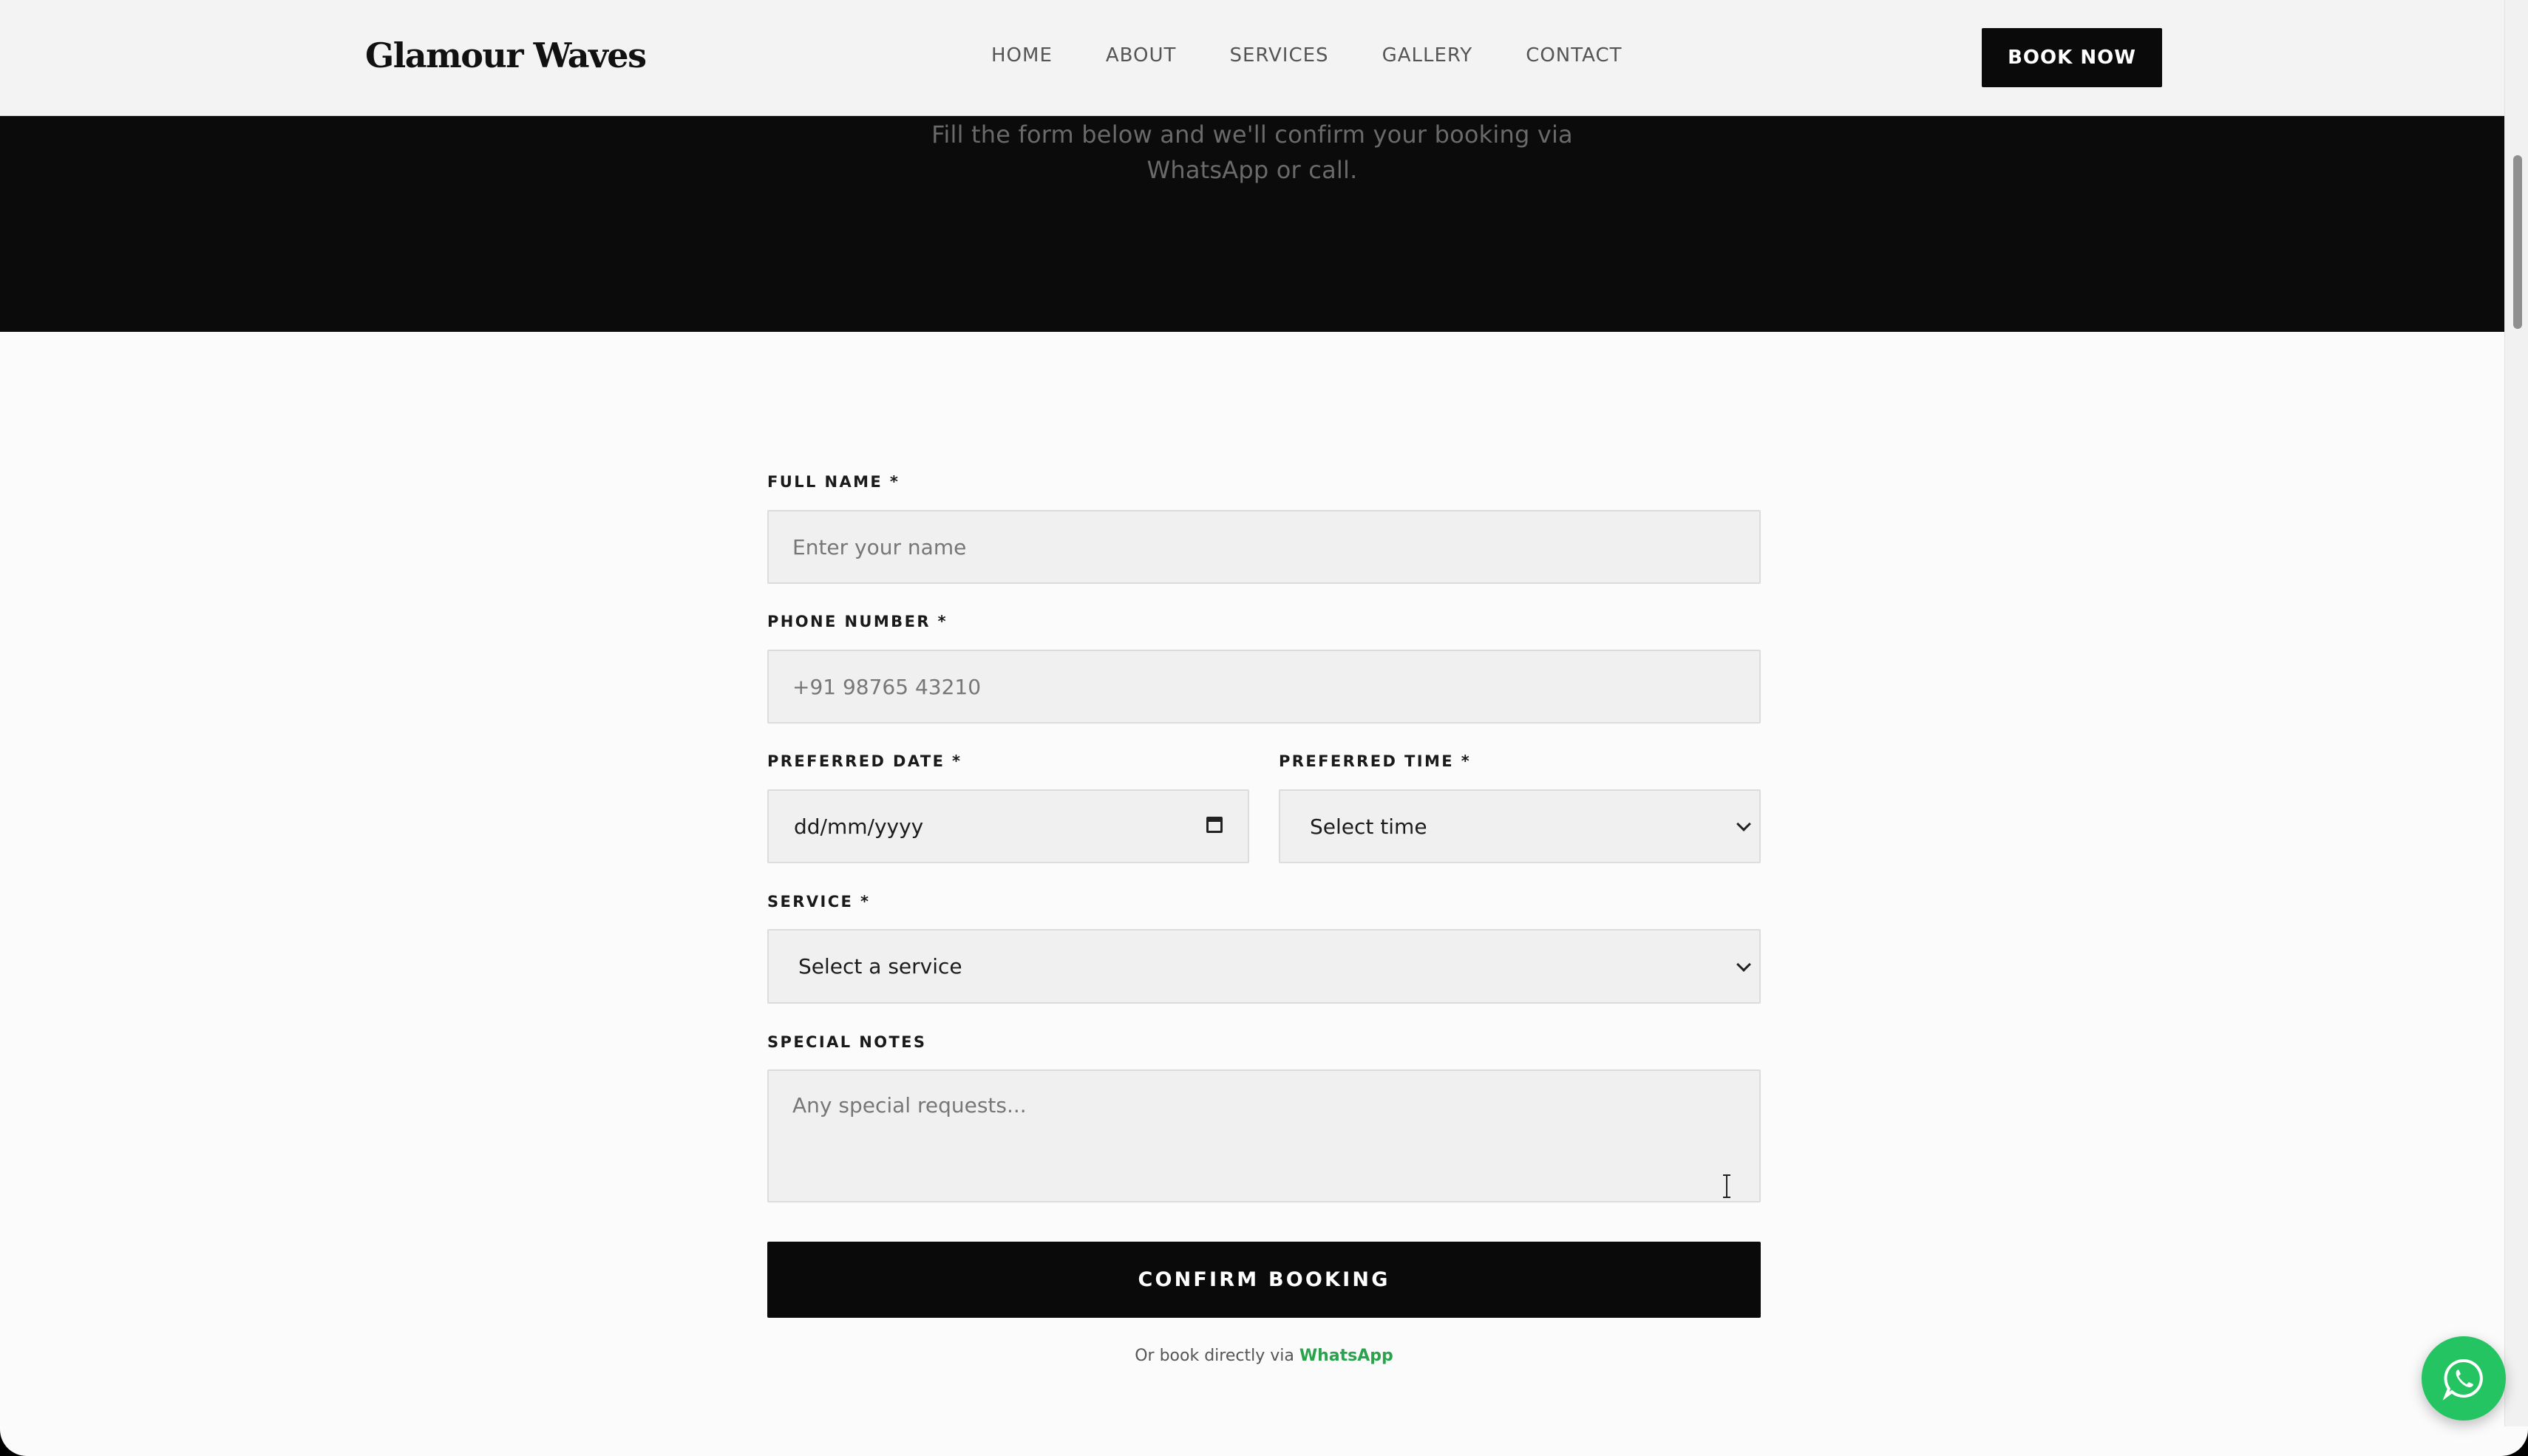 This screenshot has width=2528, height=1456. What do you see at coordinates (1376, 761) in the screenshot?
I see `time-label: PREFERRED TIME *` at bounding box center [1376, 761].